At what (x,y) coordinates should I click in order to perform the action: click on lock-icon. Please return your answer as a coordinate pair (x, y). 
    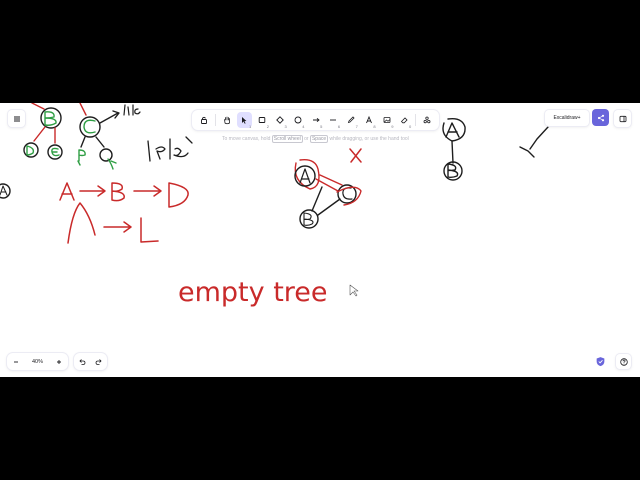
    Looking at the image, I should click on (203, 120).